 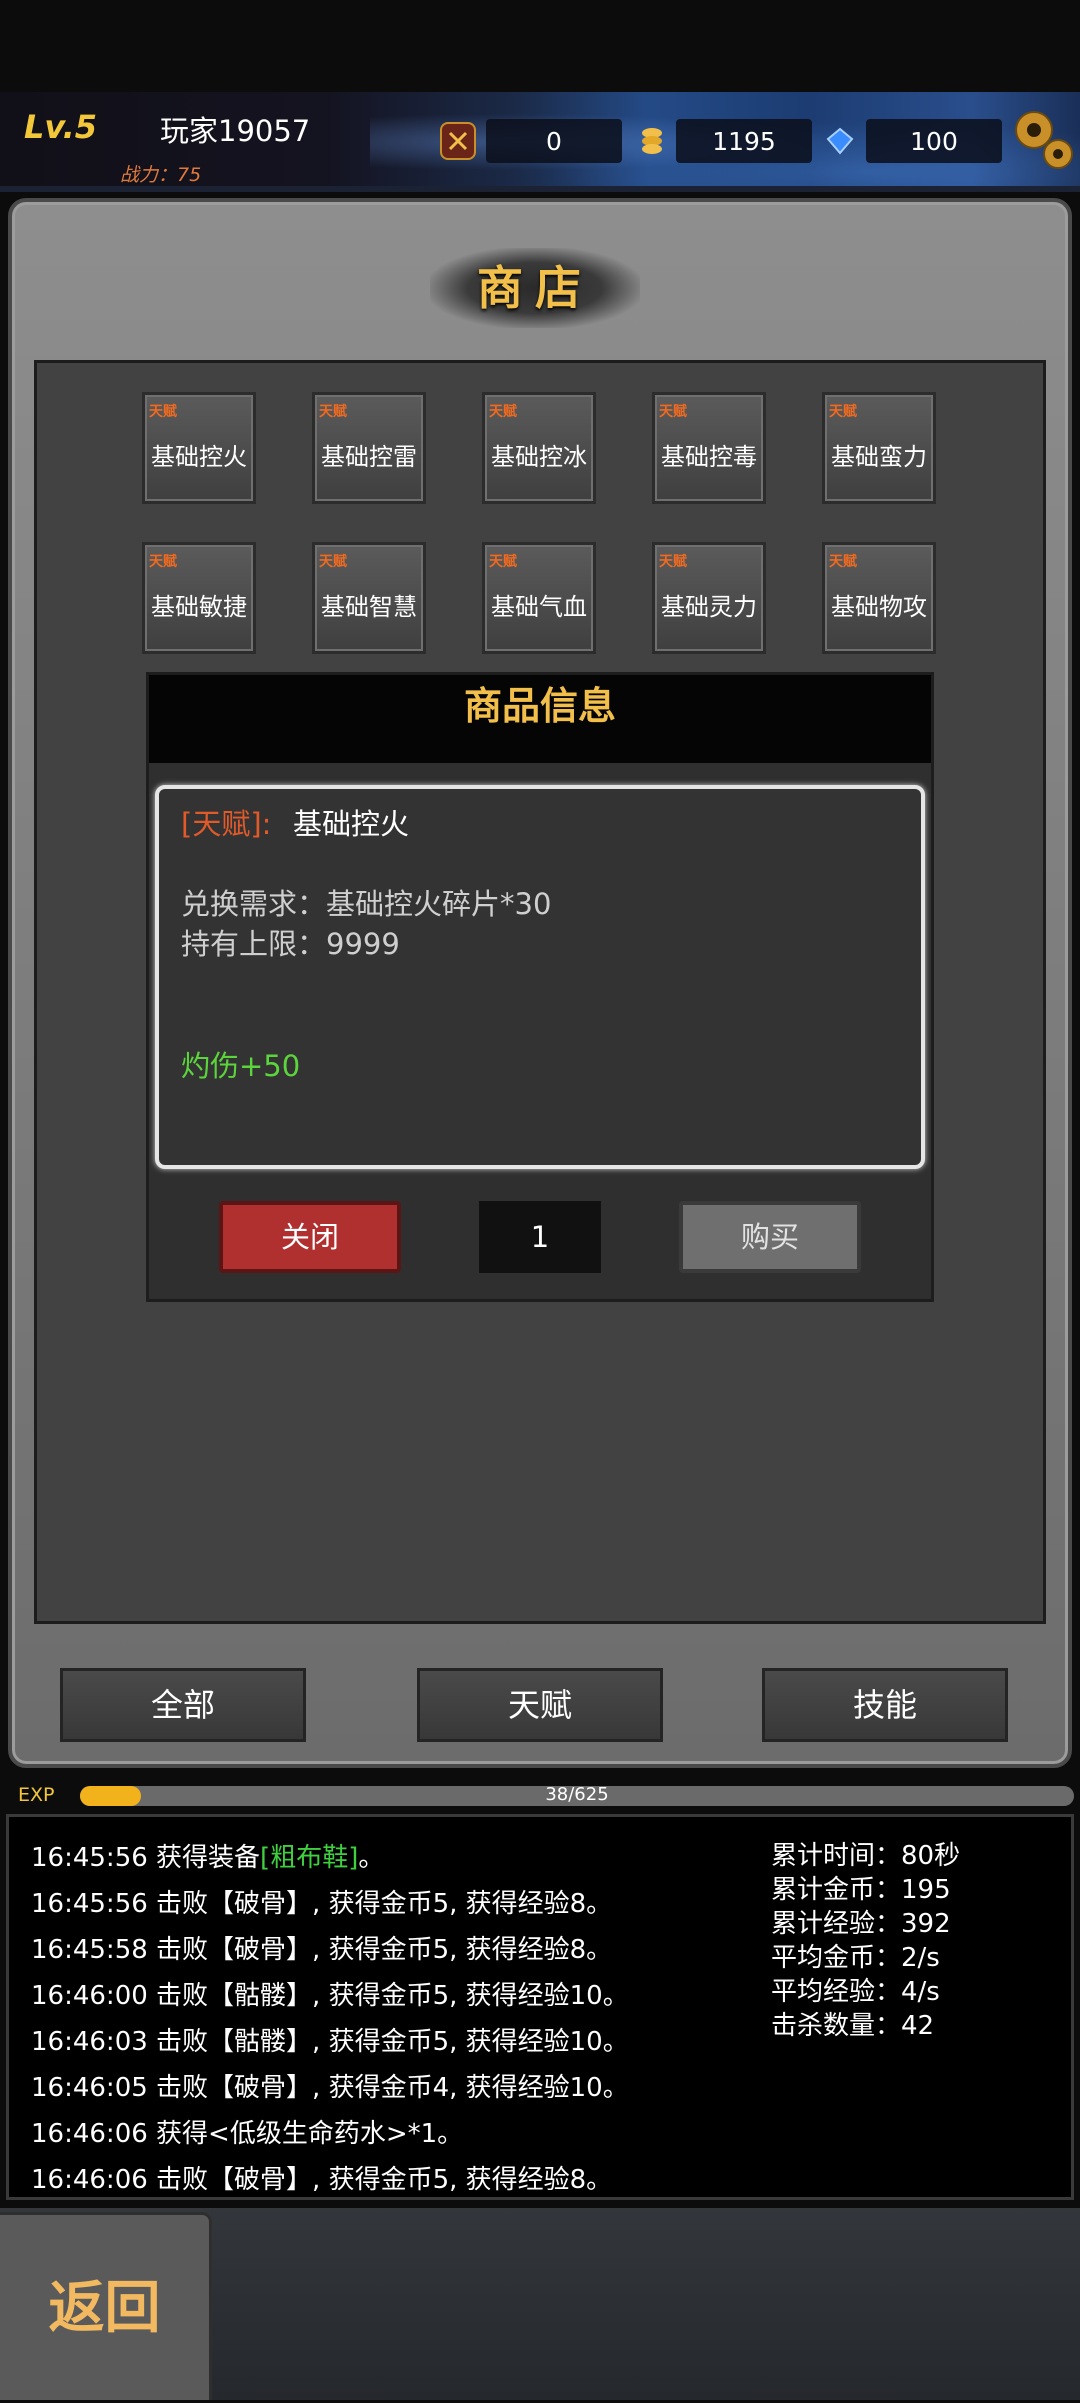 I want to click on item-name: 基础气血, so click(x=539, y=607).